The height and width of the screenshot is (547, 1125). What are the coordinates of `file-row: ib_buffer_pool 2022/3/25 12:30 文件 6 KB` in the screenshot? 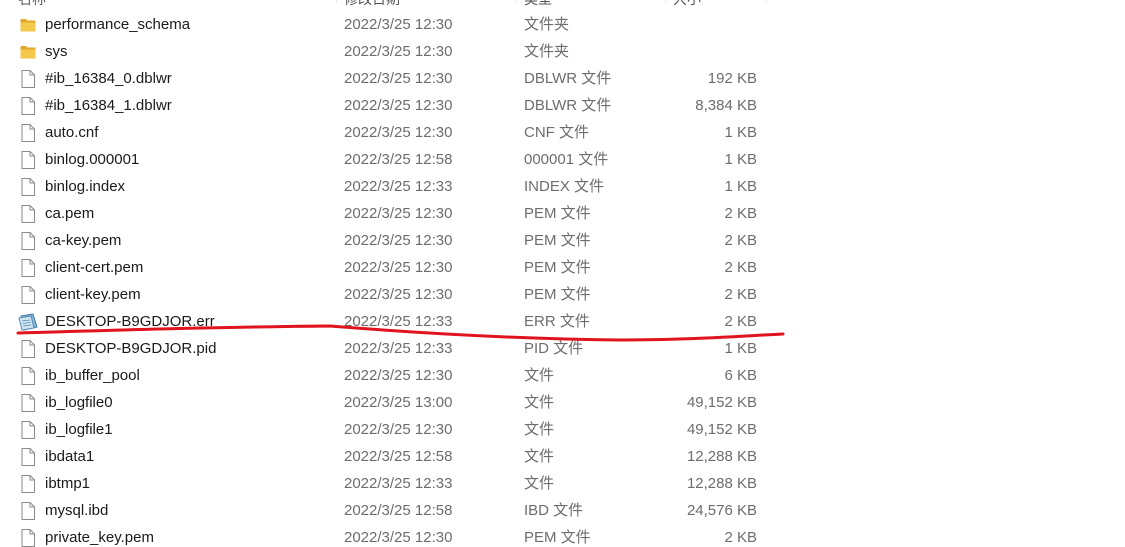 It's located at (385, 375).